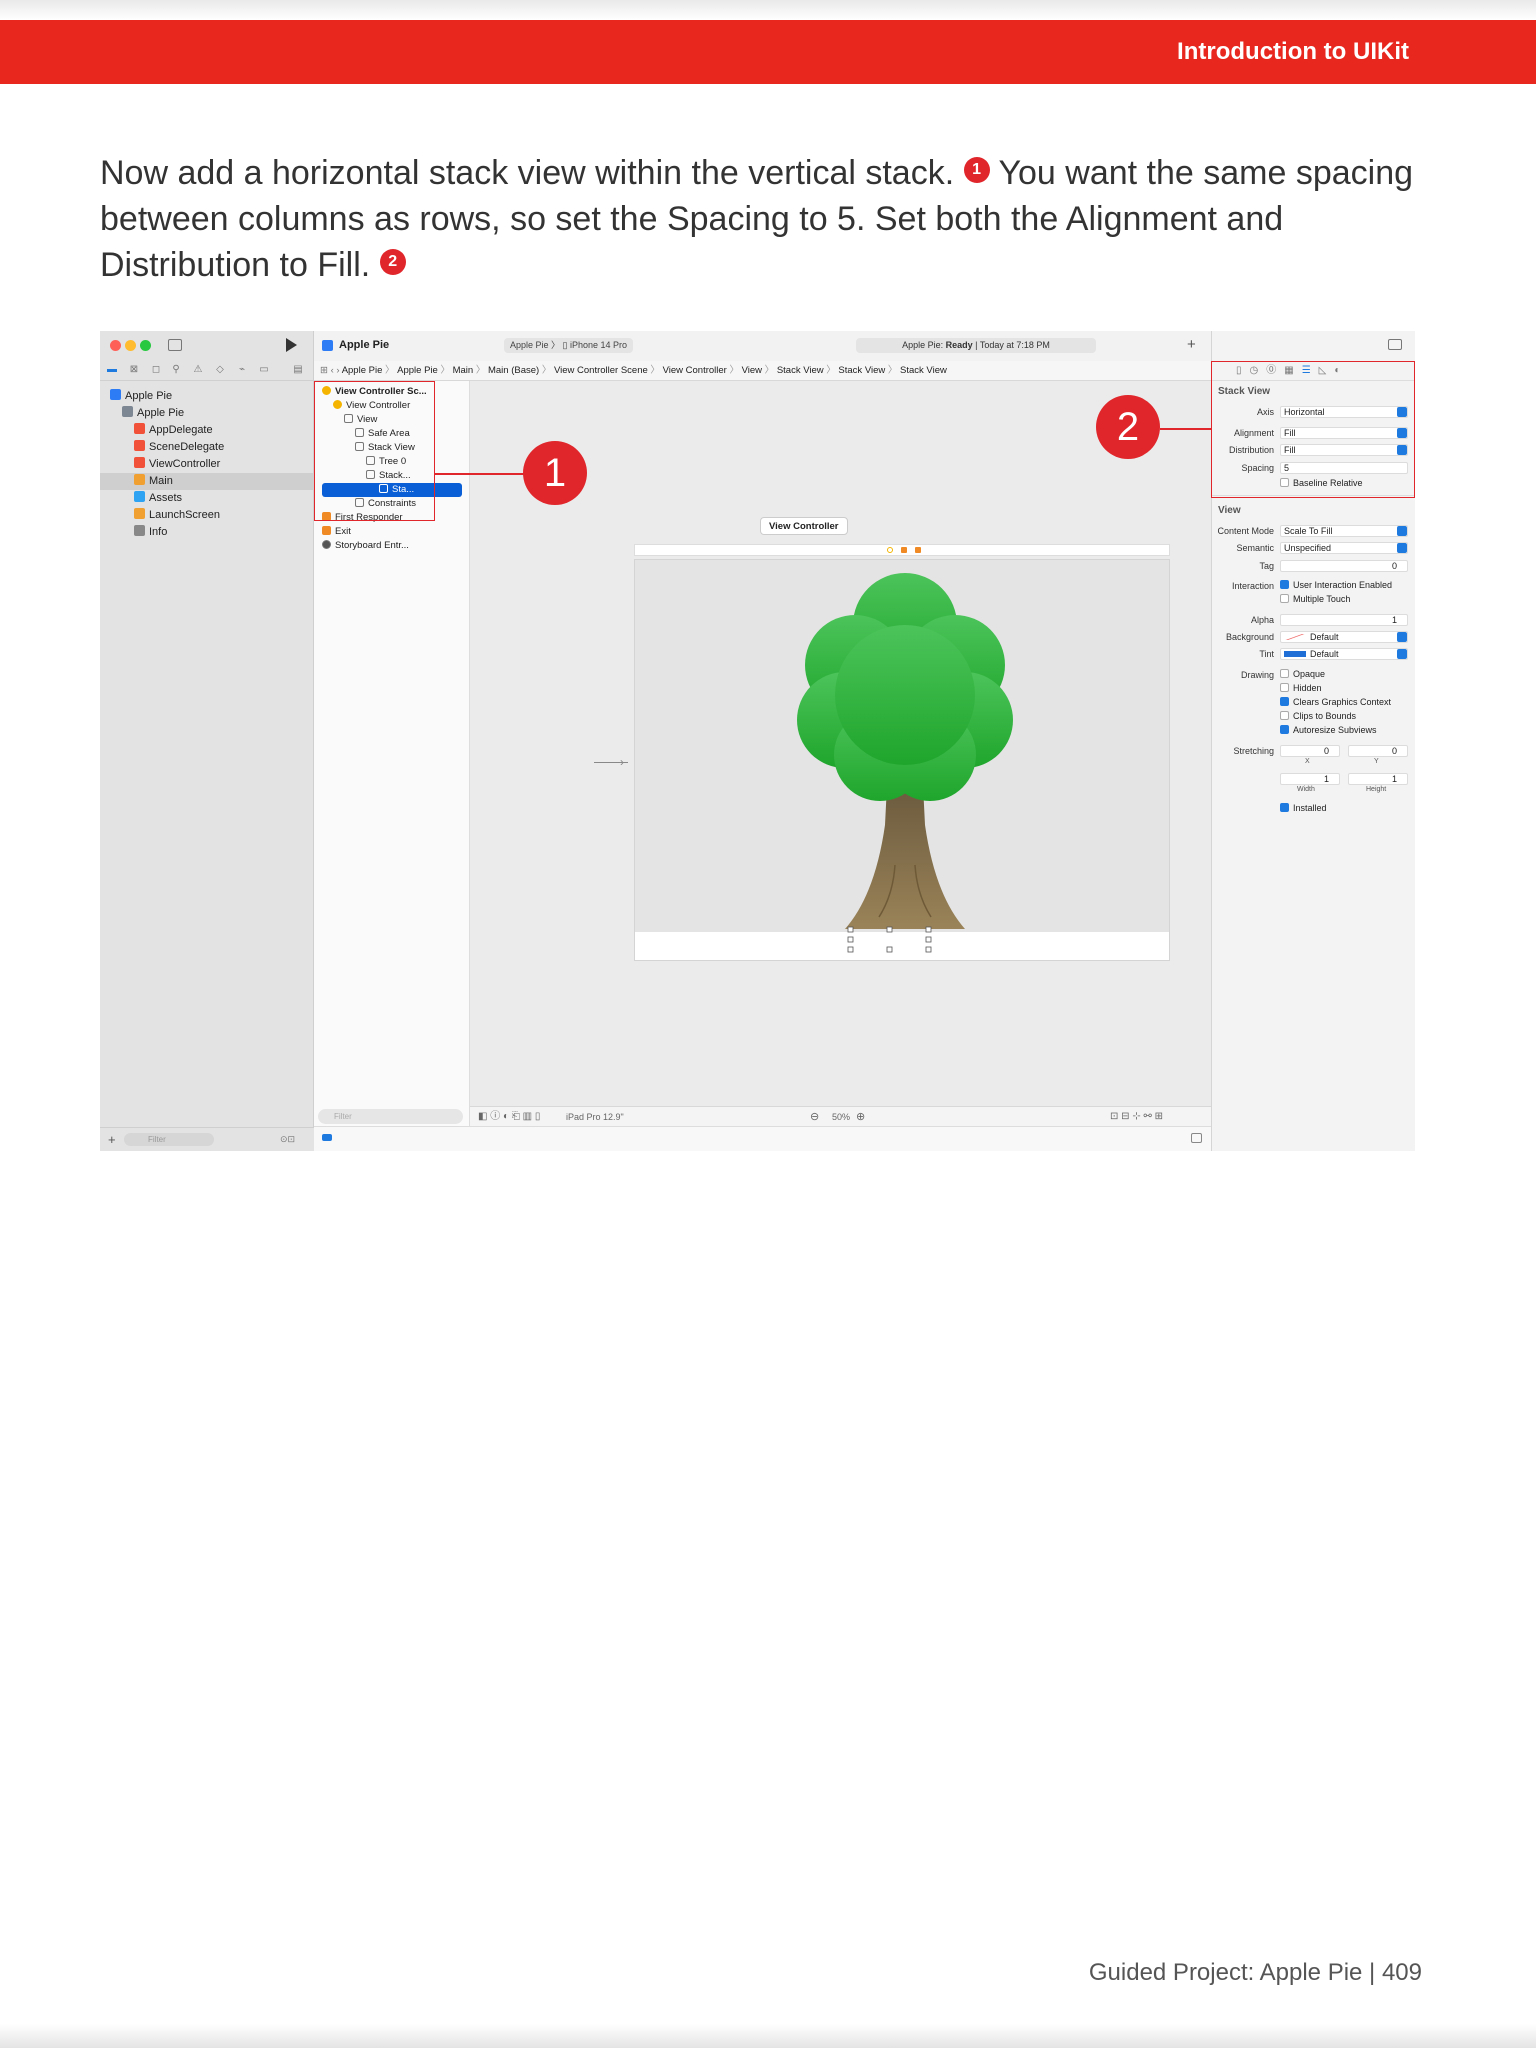 The height and width of the screenshot is (2048, 1536). What do you see at coordinates (115, 394) in the screenshot?
I see `project-icon` at bounding box center [115, 394].